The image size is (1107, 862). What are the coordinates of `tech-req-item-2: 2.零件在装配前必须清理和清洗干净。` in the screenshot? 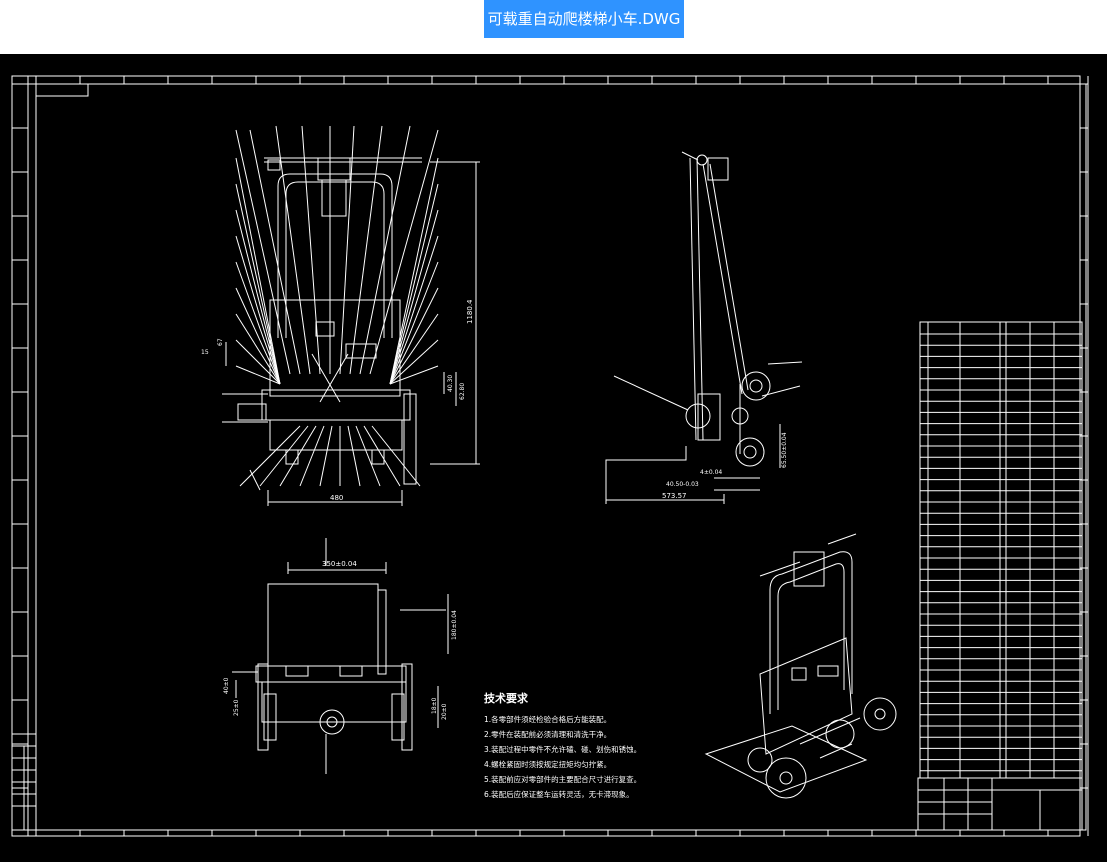 It's located at (547, 734).